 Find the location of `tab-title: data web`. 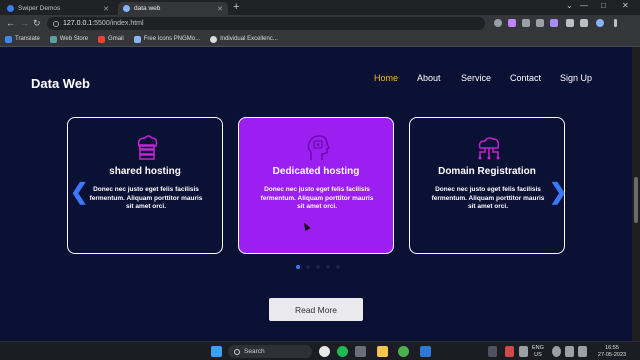

tab-title: data web is located at coordinates (147, 8).